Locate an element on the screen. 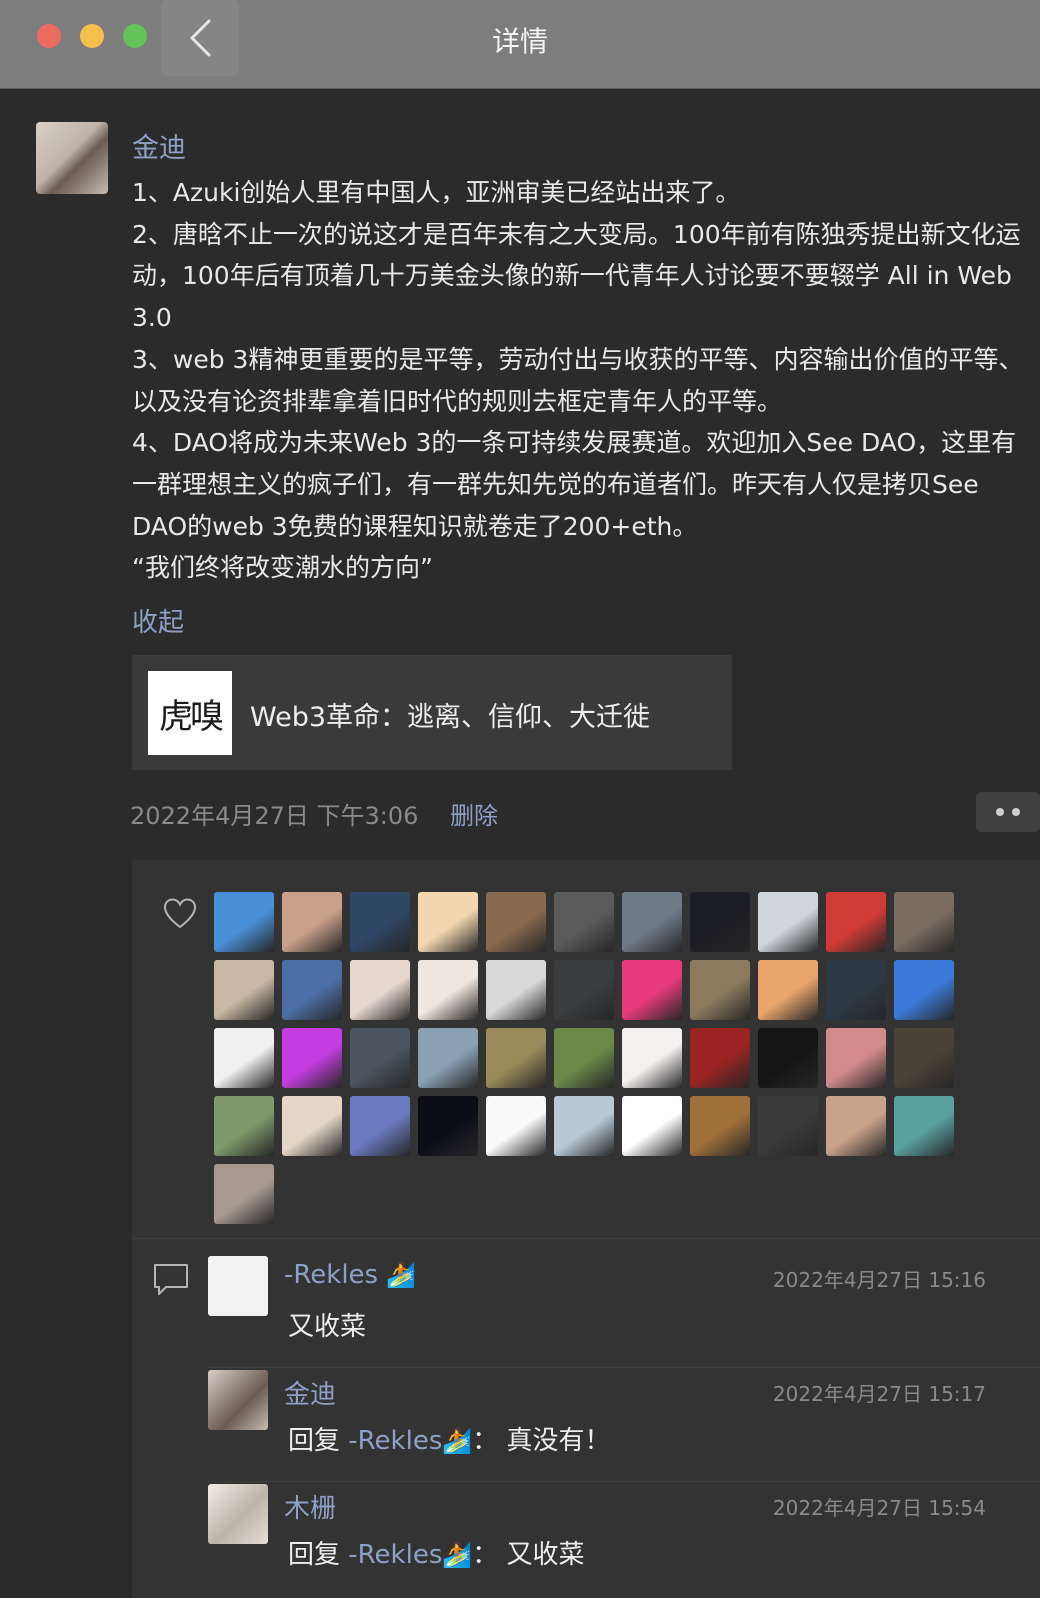 The width and height of the screenshot is (1040, 1598). commenter-name: -Rekles 🏄 is located at coordinates (350, 1275).